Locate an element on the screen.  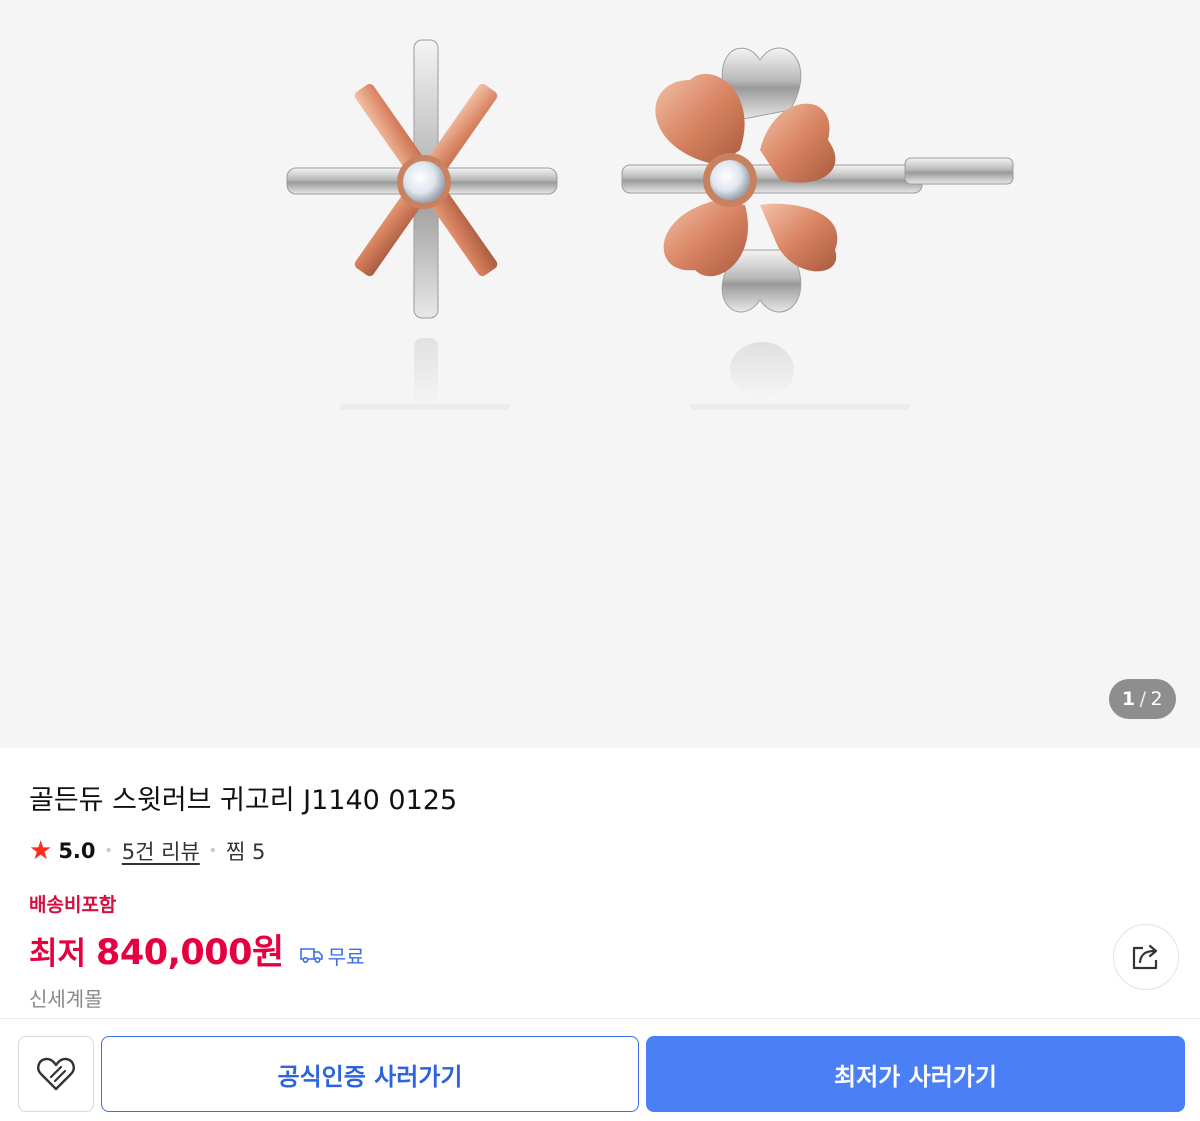
lowest-price: 840,000원 is located at coordinates (190, 953).